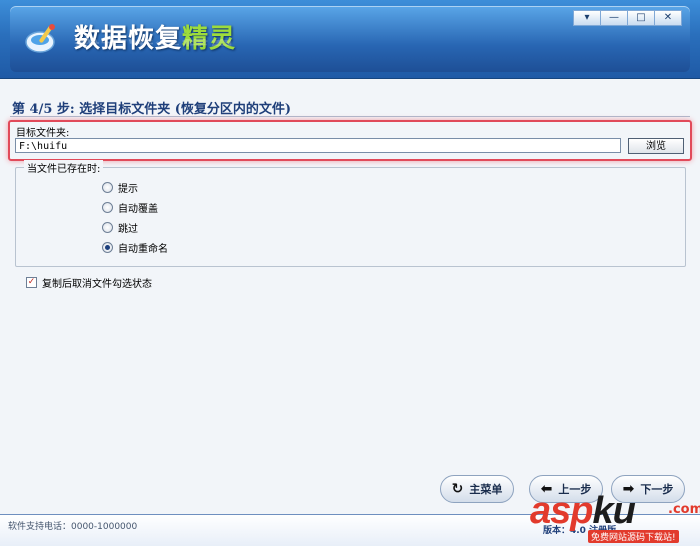  I want to click on maximize-button: □, so click(641, 18).